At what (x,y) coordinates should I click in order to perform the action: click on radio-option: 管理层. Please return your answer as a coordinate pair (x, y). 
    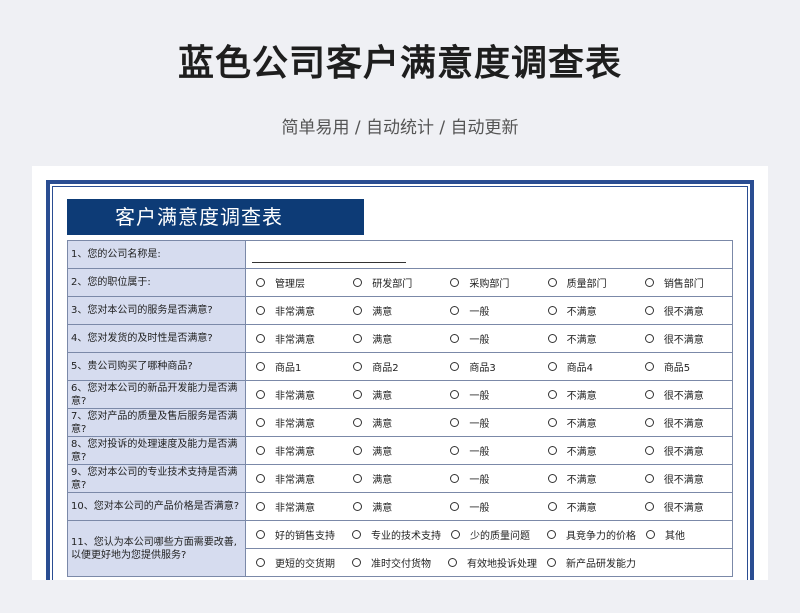
    Looking at the image, I should click on (294, 282).